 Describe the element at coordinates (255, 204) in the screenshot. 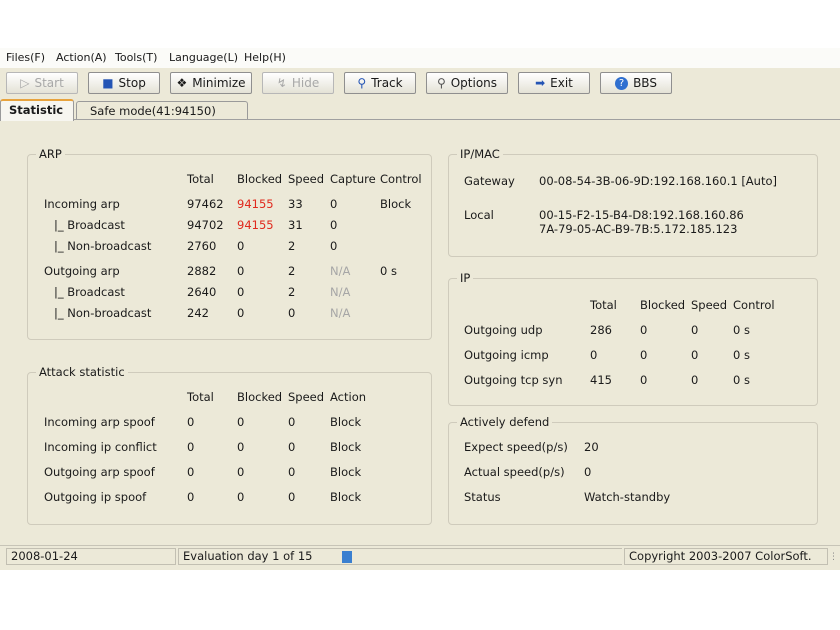

I see `cell-blocked: 94155` at that location.